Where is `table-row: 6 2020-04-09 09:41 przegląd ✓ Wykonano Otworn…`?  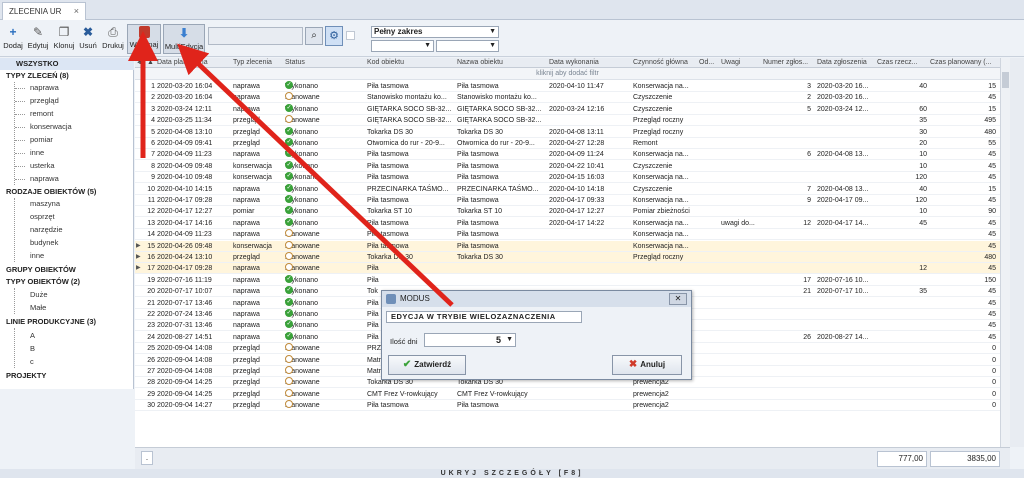 table-row: 6 2020-04-09 09:41 przegląd ✓ Wykonano Otworn… is located at coordinates (567, 143).